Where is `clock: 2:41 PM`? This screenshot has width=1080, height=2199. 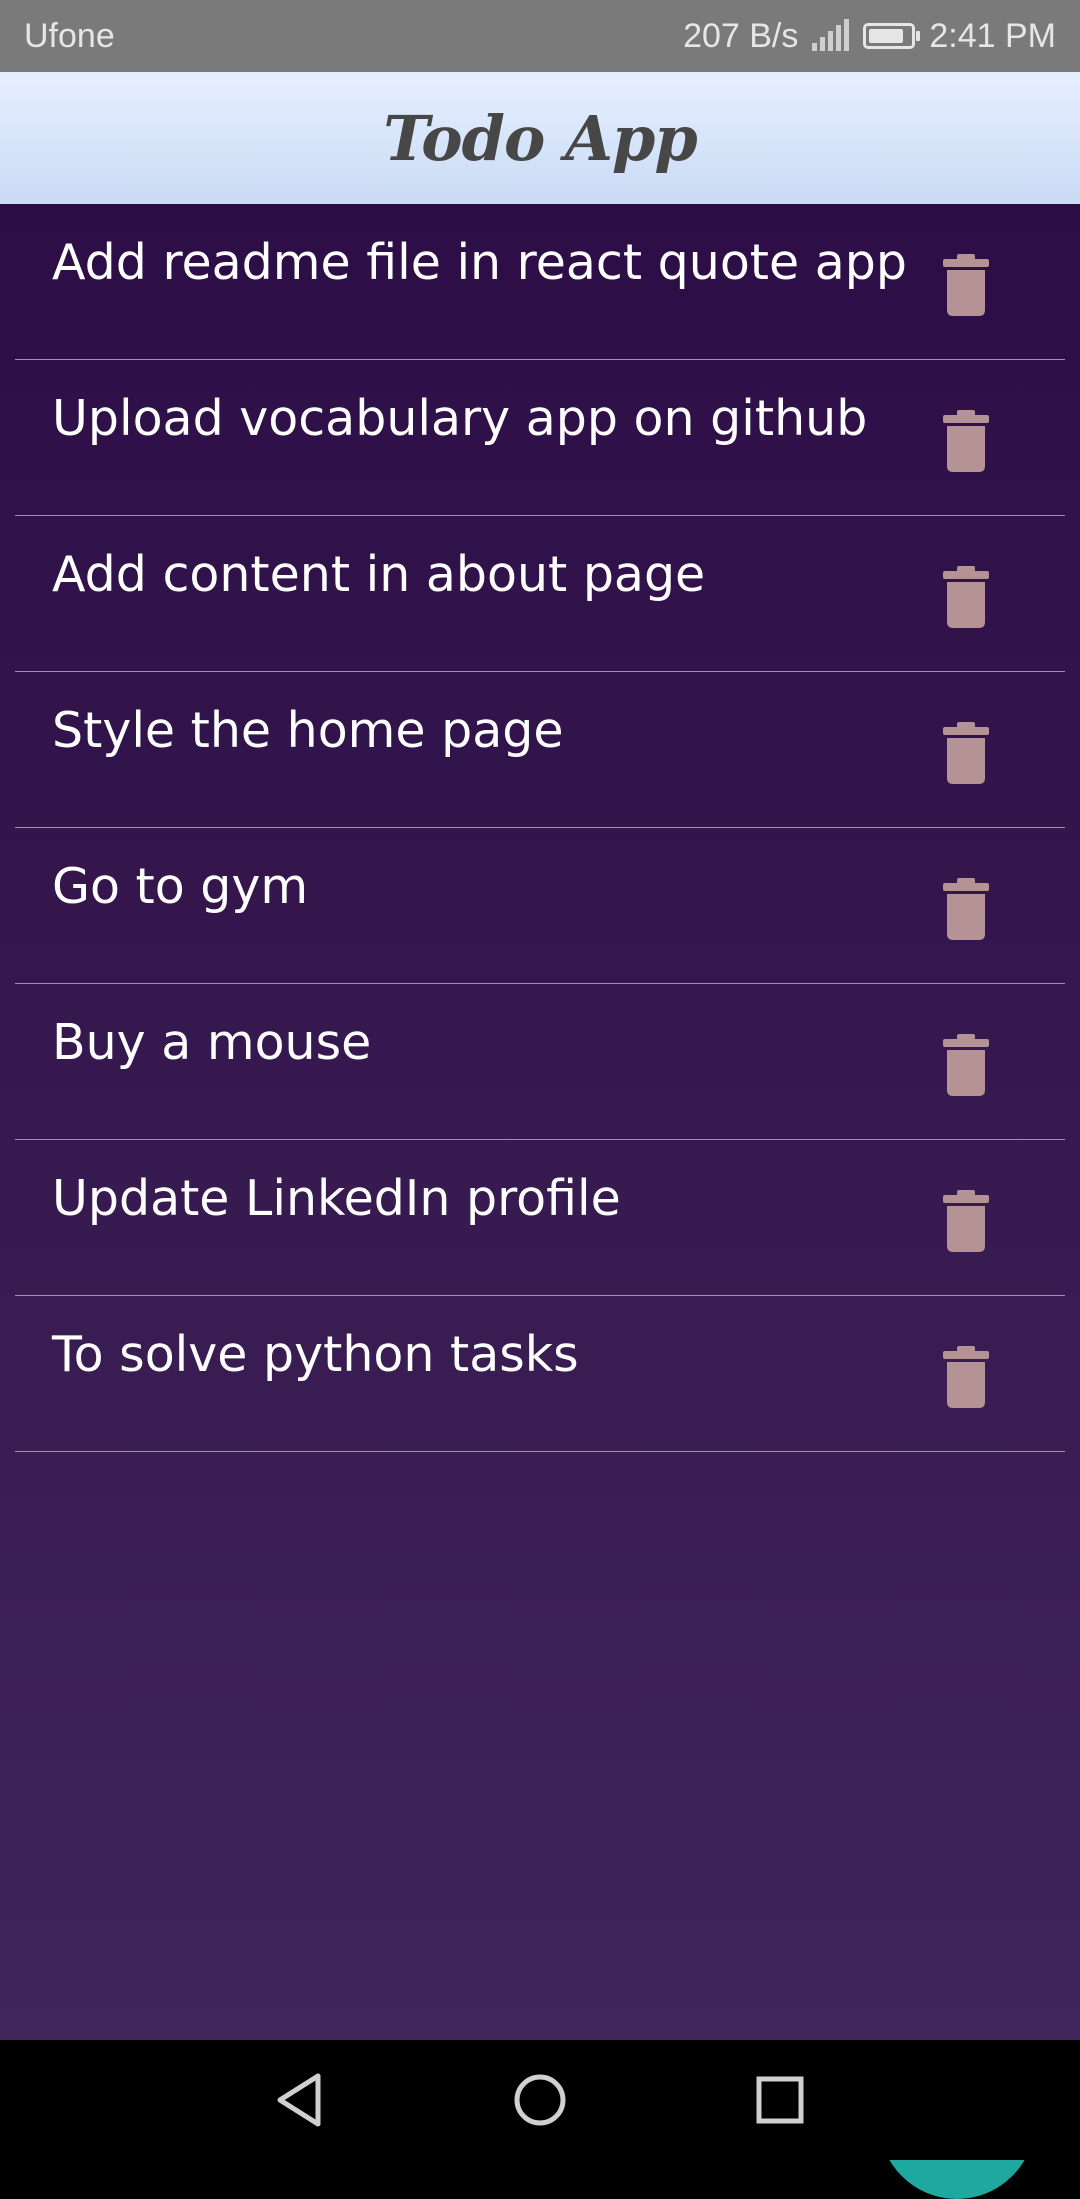 clock: 2:41 PM is located at coordinates (992, 35).